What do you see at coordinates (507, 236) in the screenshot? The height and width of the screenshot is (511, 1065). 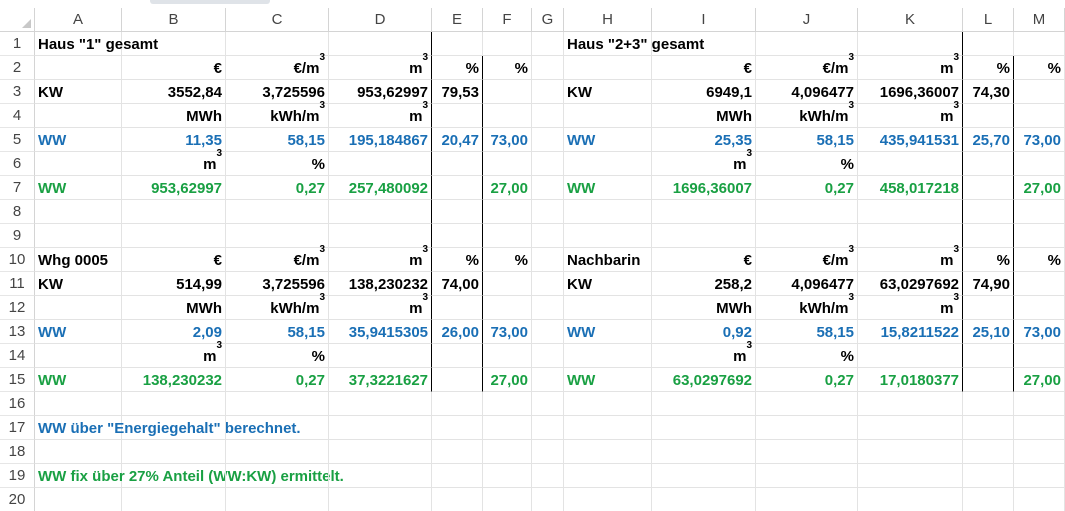 I see `cell-f9` at bounding box center [507, 236].